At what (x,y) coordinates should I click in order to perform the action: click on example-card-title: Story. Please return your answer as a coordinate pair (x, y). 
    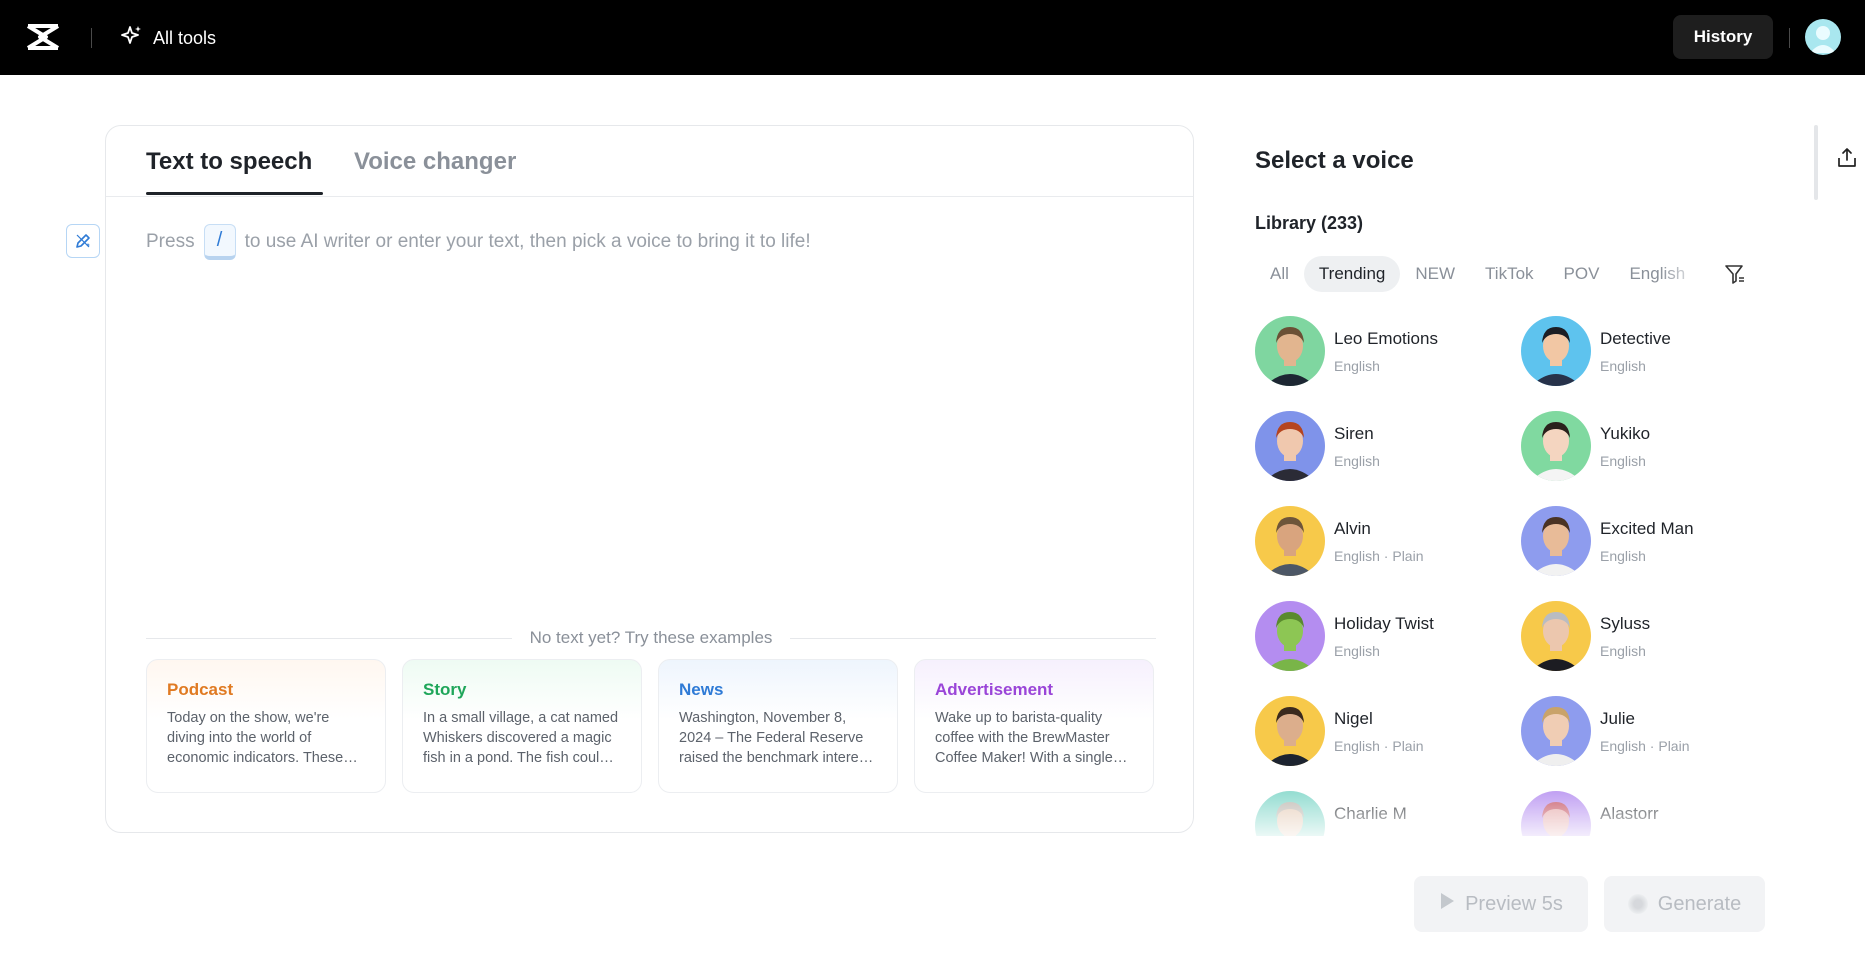
    Looking at the image, I should click on (445, 689).